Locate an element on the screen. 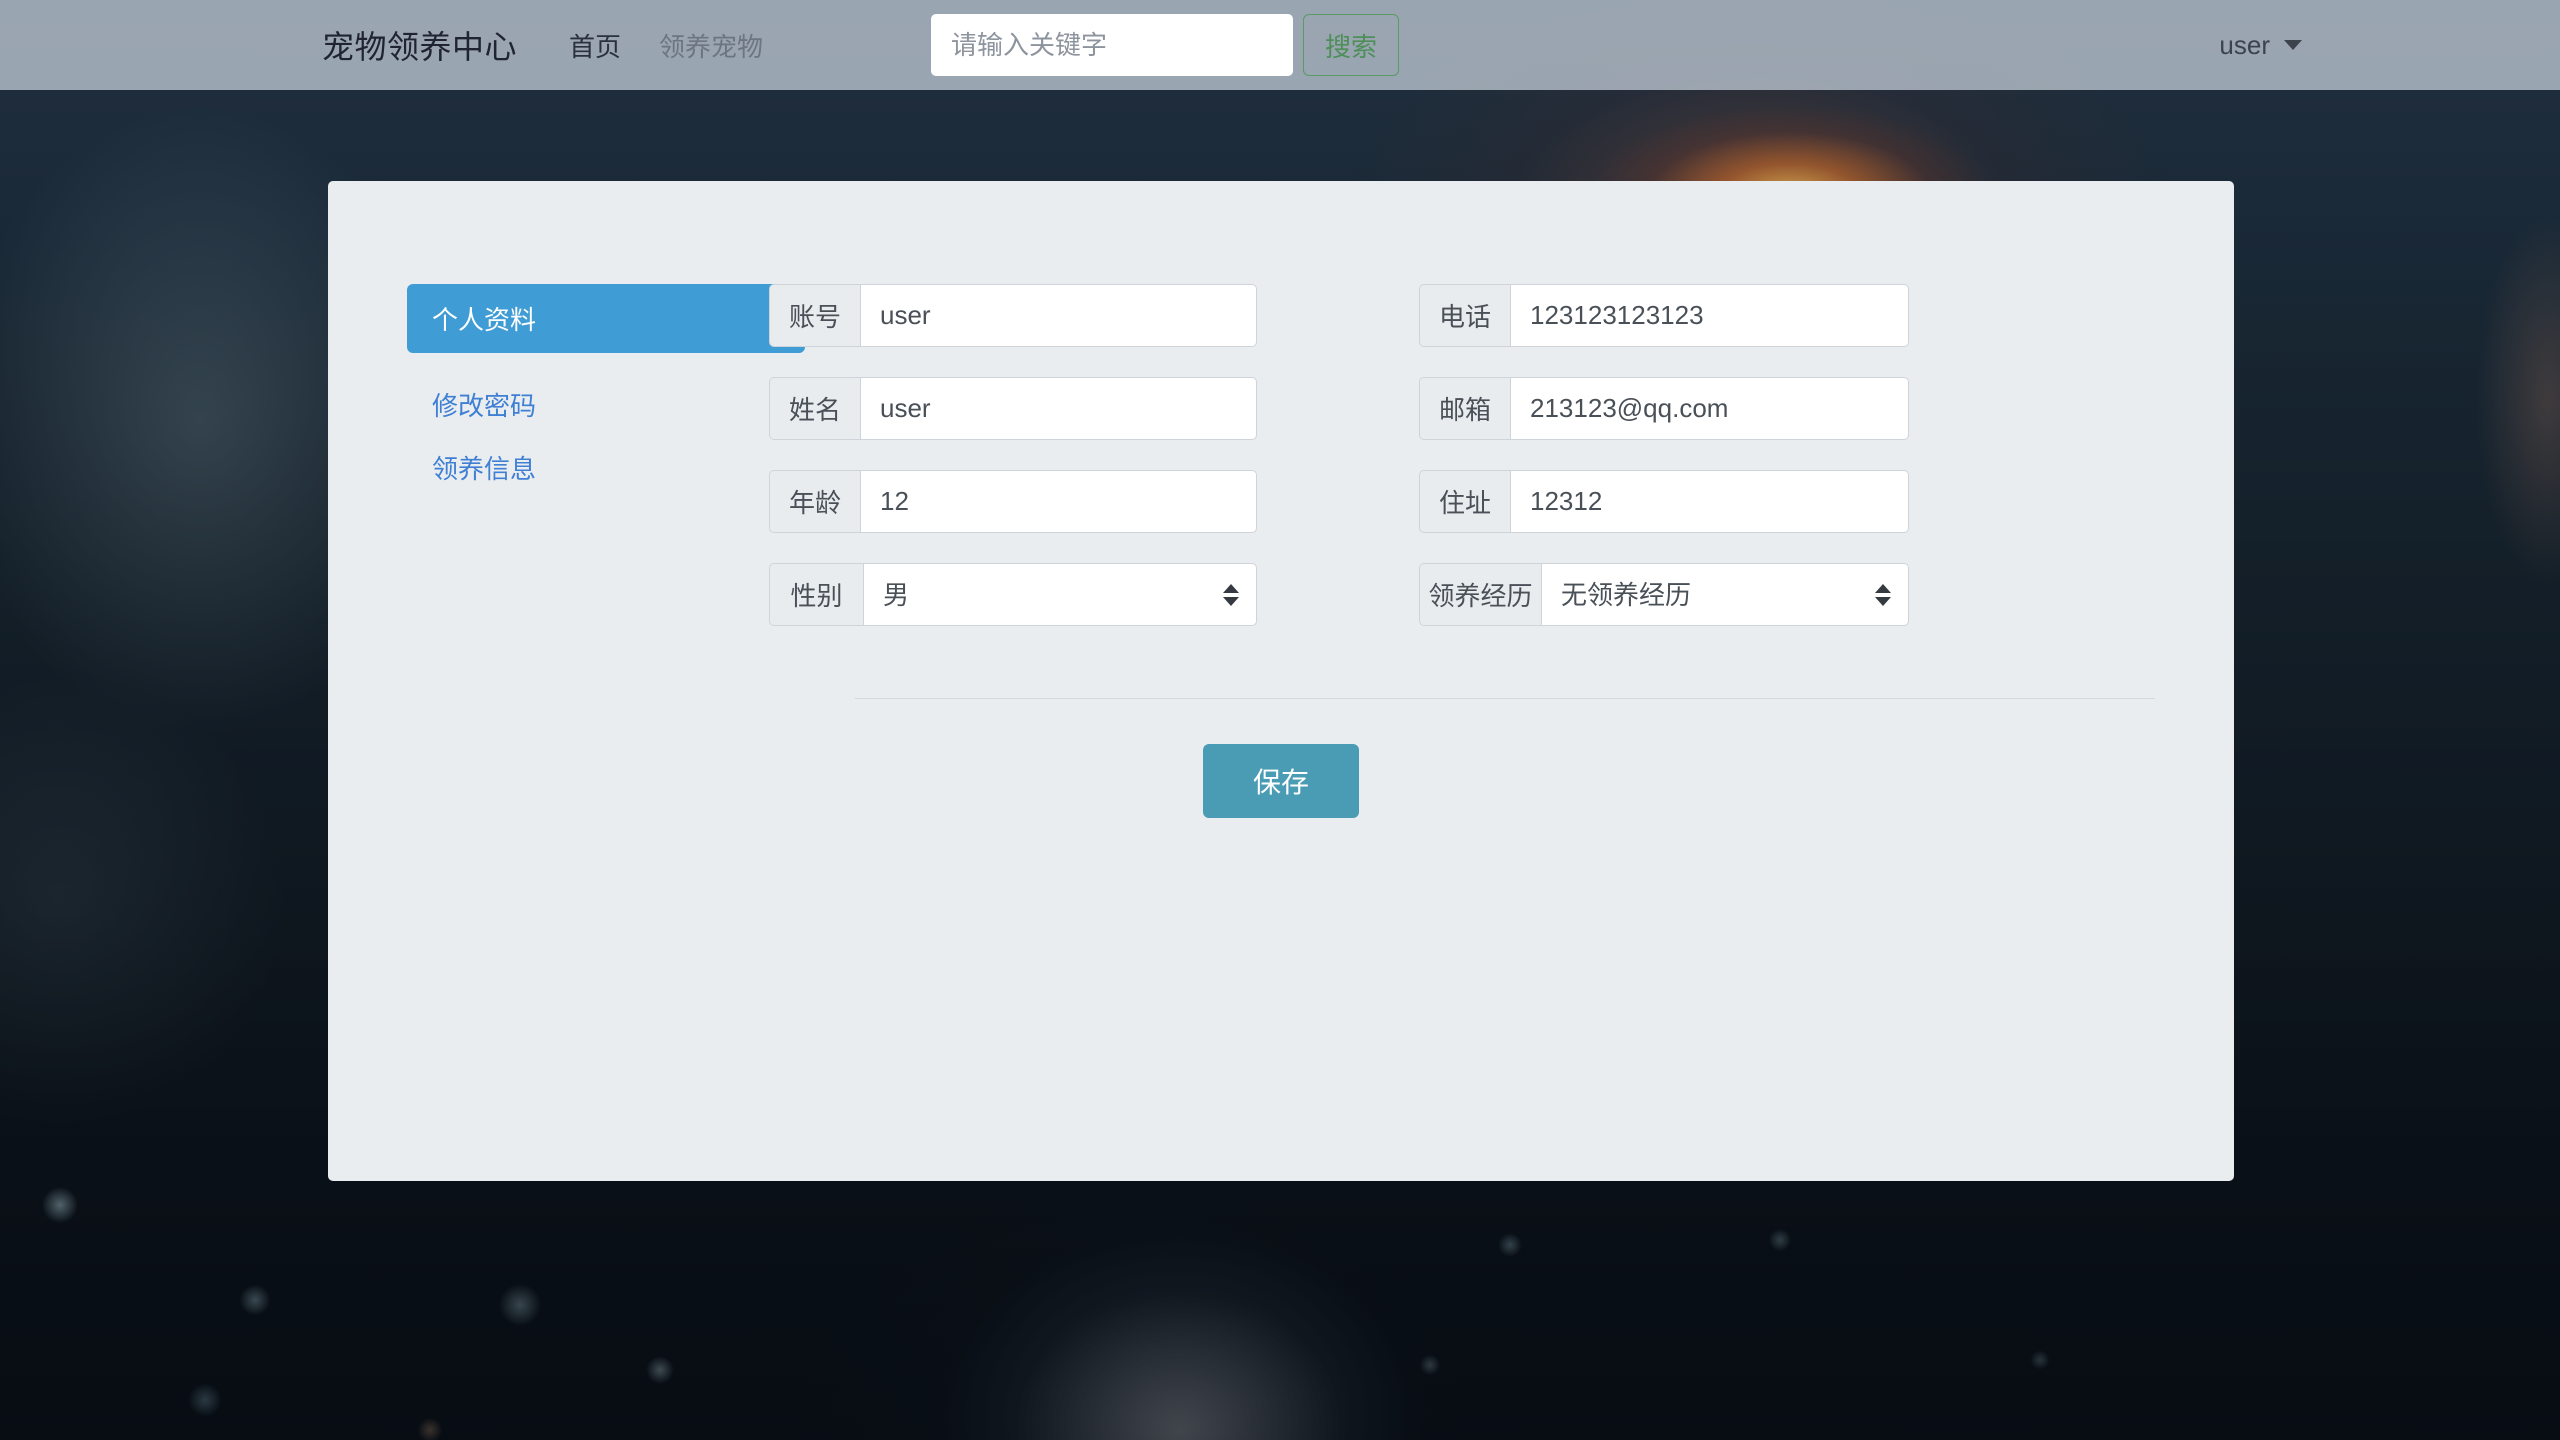  form-column-left: 账号 姓名 年龄 性别 男 is located at coordinates (1013, 455).